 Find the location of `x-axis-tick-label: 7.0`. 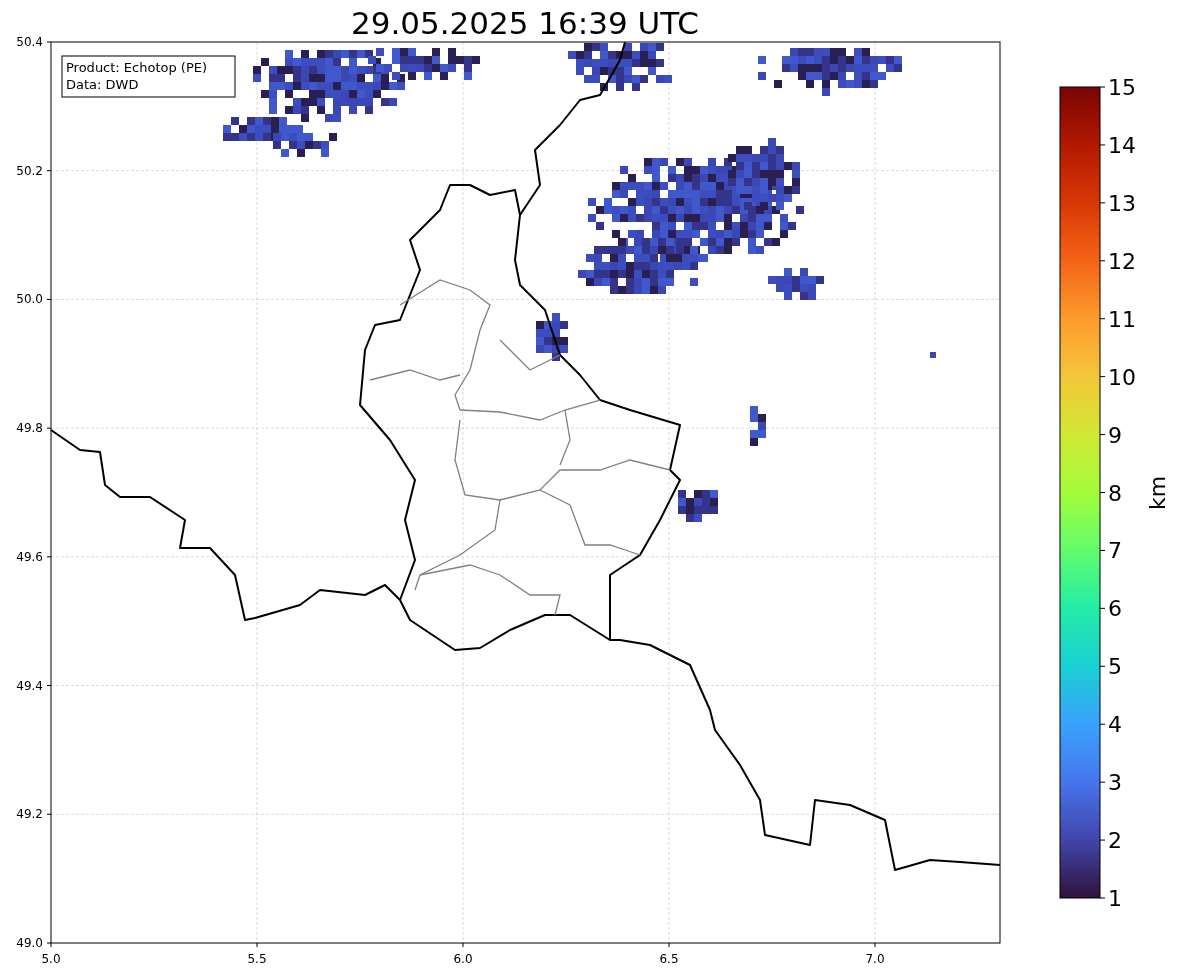

x-axis-tick-label: 7.0 is located at coordinates (875, 959).